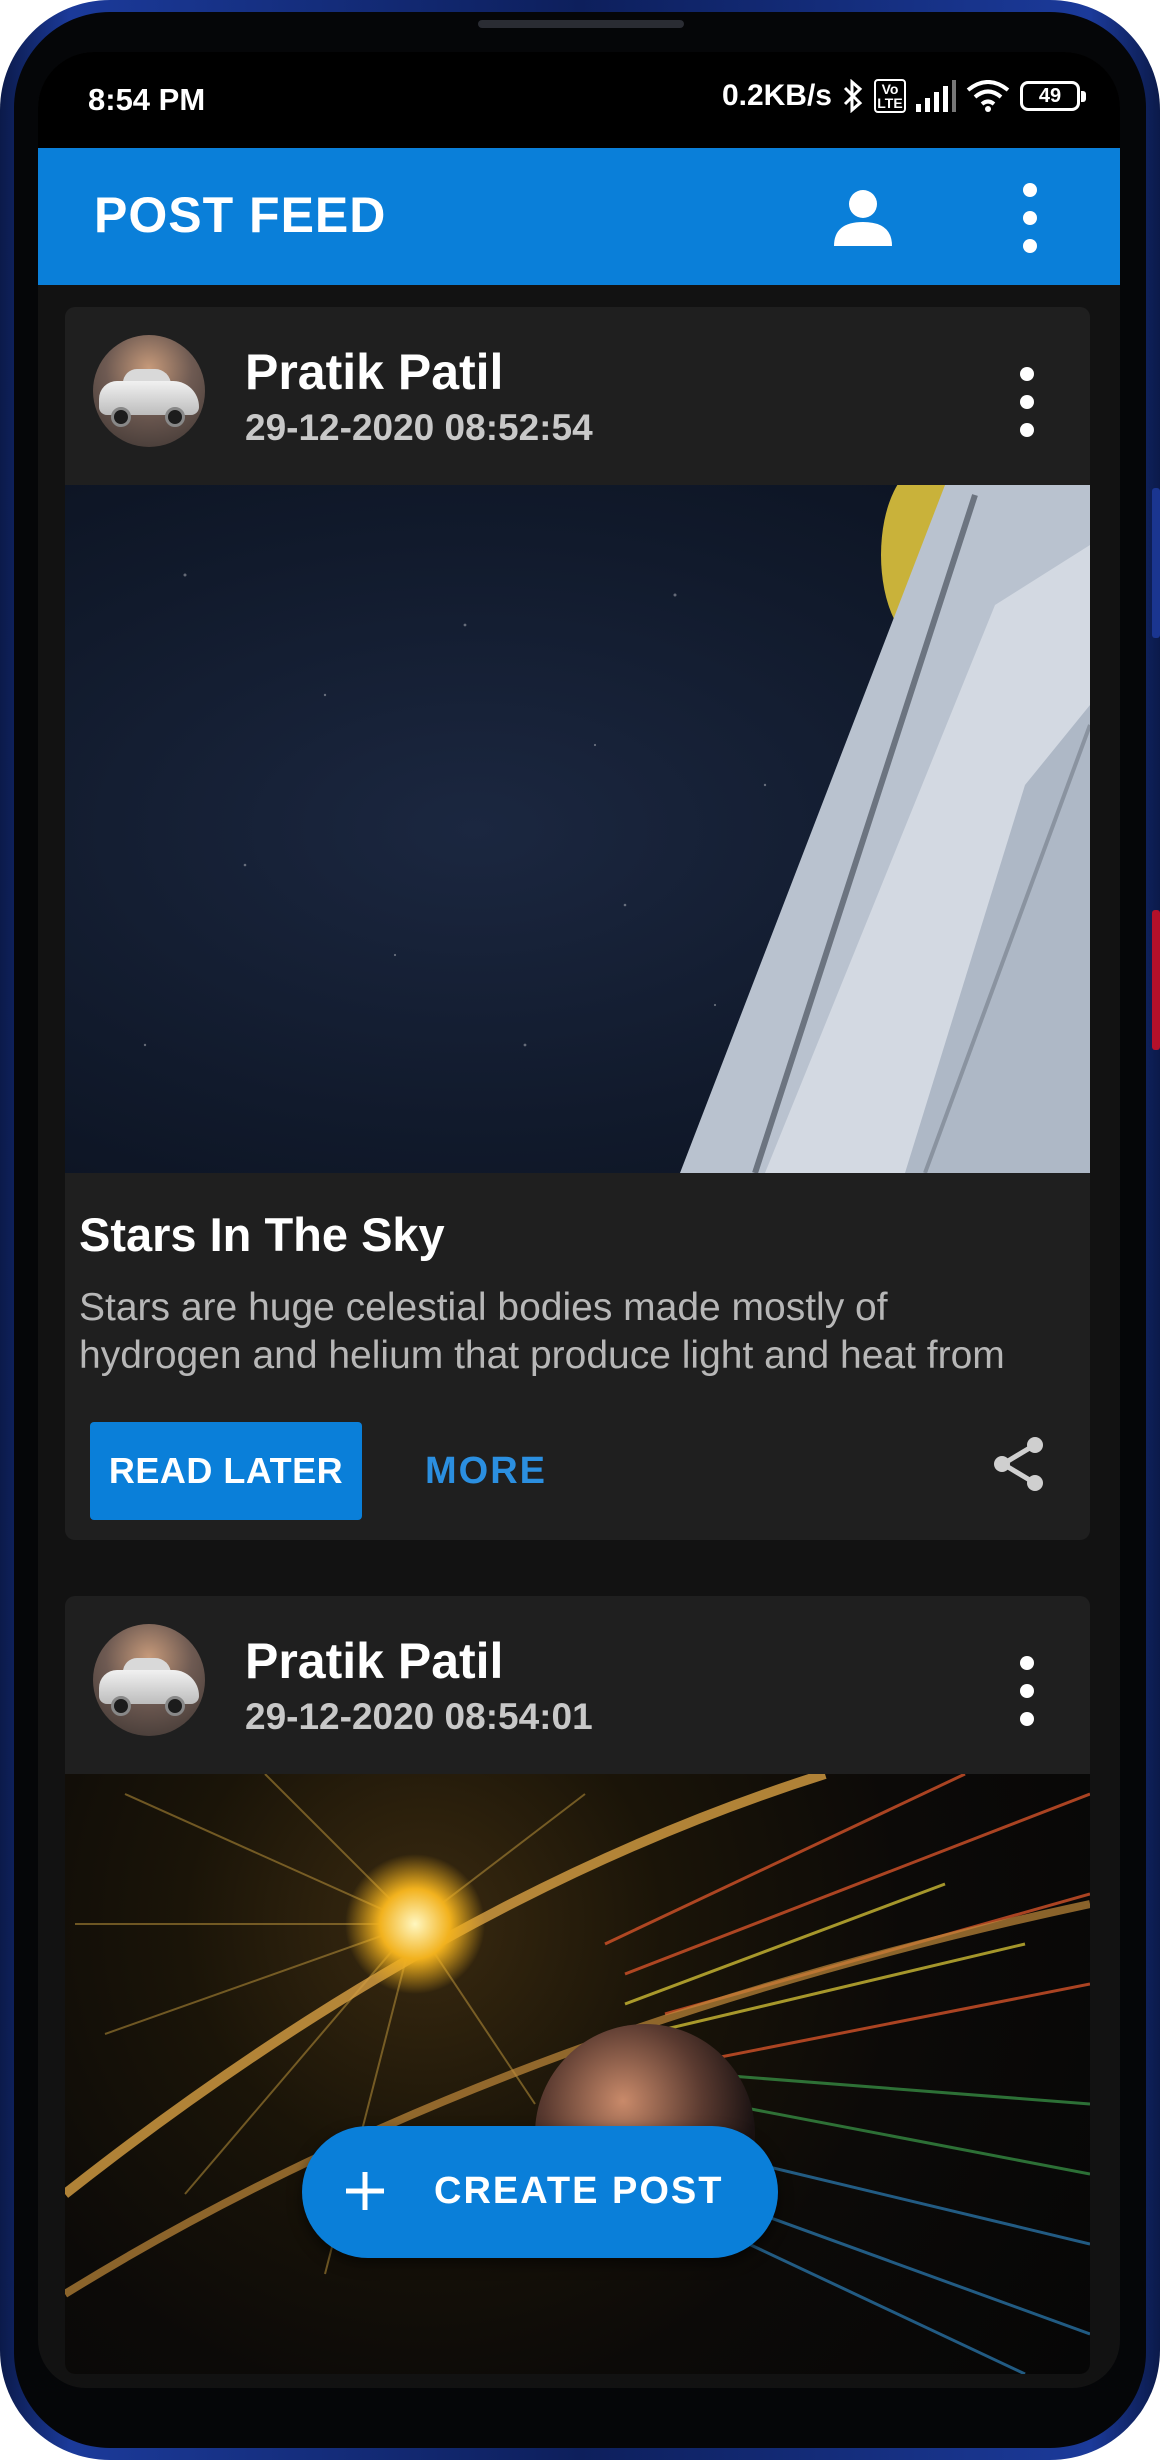 The height and width of the screenshot is (2462, 1162). What do you see at coordinates (240, 215) in the screenshot?
I see `app-title: POST FEED` at bounding box center [240, 215].